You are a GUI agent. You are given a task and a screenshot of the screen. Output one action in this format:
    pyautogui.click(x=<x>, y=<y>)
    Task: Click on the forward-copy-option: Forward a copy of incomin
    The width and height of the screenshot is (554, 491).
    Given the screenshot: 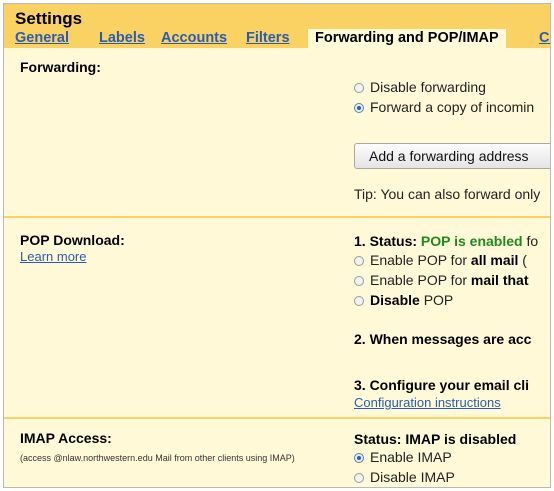 What is the action you would take?
    pyautogui.click(x=444, y=108)
    